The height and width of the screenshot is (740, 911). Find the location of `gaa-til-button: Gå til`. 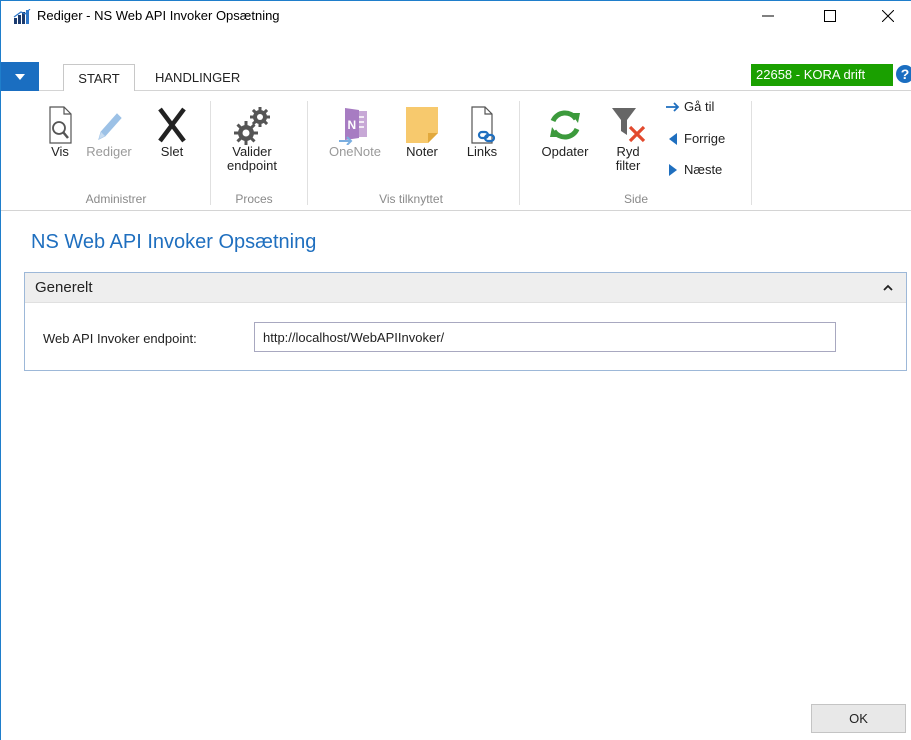

gaa-til-button: Gå til is located at coordinates (689, 106).